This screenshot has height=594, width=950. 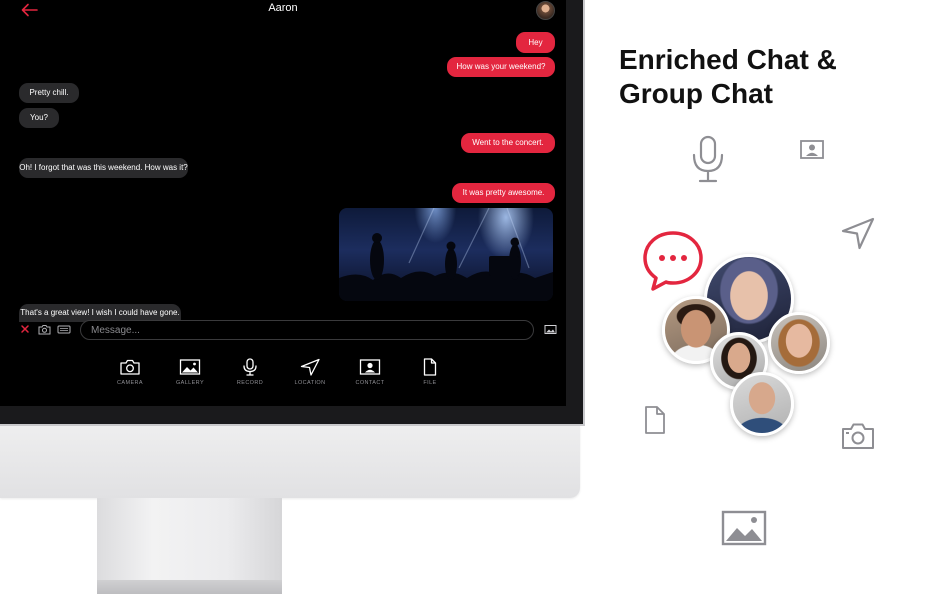 What do you see at coordinates (535, 42) in the screenshot?
I see `message-bubble-outgoing: Hey` at bounding box center [535, 42].